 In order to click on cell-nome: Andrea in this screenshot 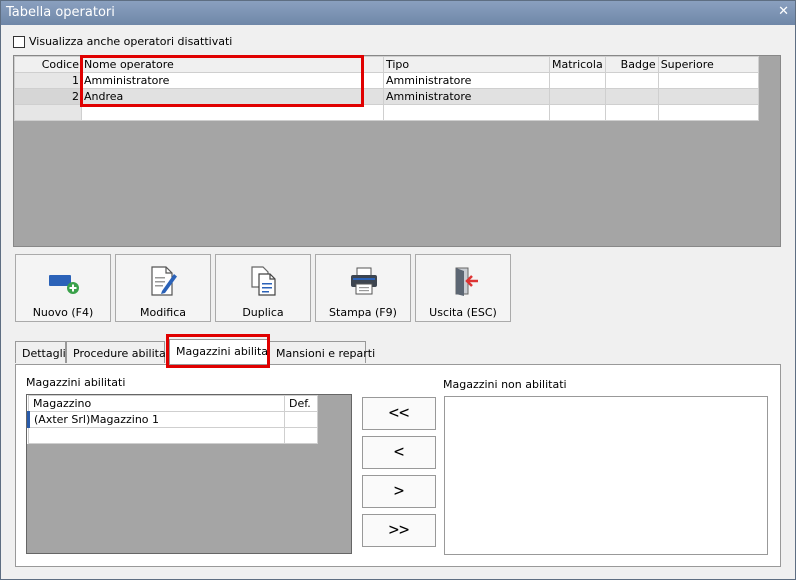, I will do `click(232, 96)`.